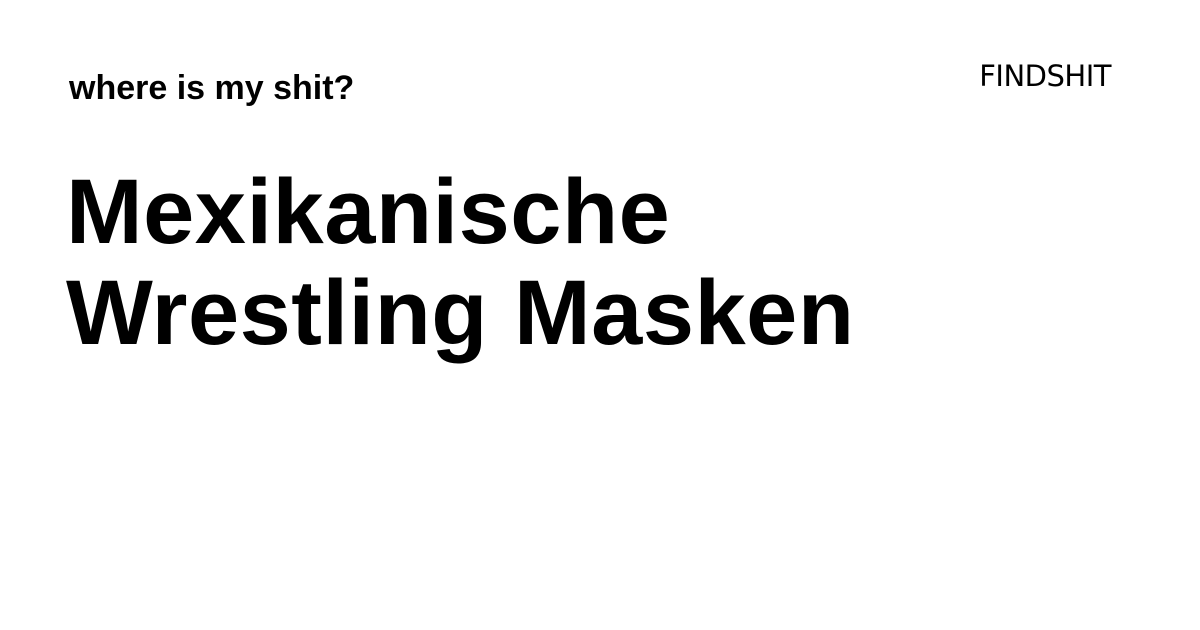  What do you see at coordinates (460, 313) in the screenshot?
I see `page-title-line-2: Wrestling Masken` at bounding box center [460, 313].